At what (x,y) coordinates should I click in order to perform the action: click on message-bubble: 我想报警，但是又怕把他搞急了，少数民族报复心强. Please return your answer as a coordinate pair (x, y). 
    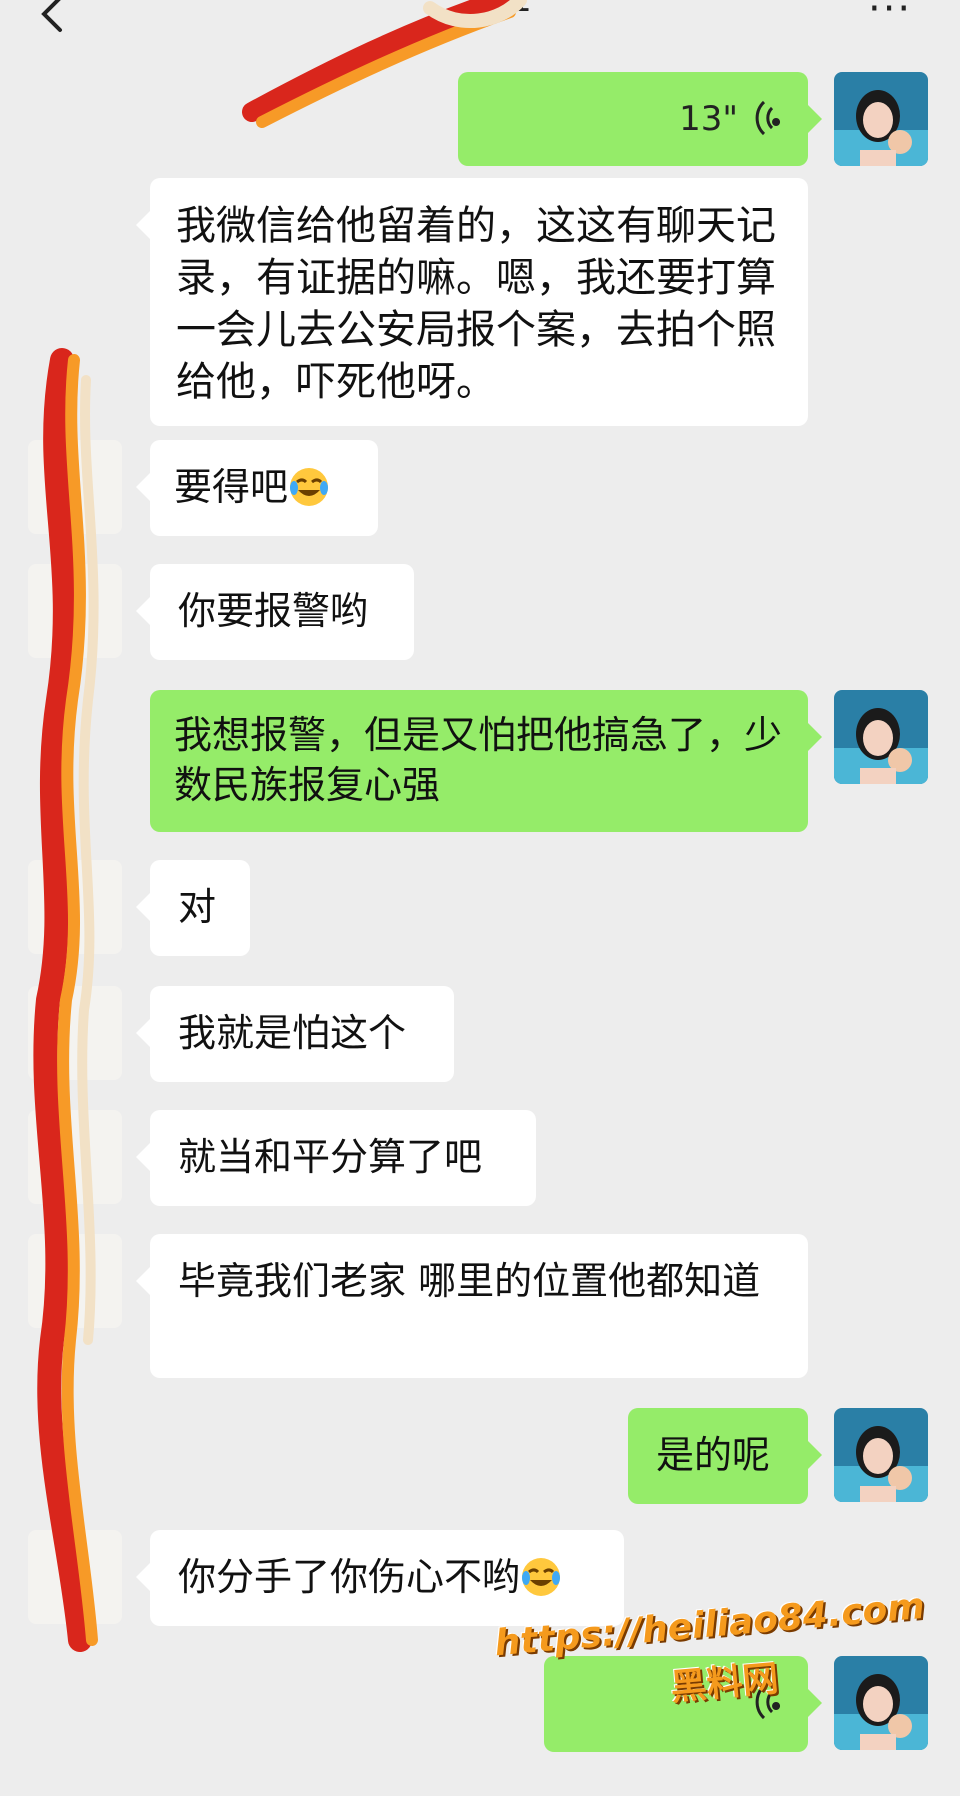
    Looking at the image, I should click on (486, 761).